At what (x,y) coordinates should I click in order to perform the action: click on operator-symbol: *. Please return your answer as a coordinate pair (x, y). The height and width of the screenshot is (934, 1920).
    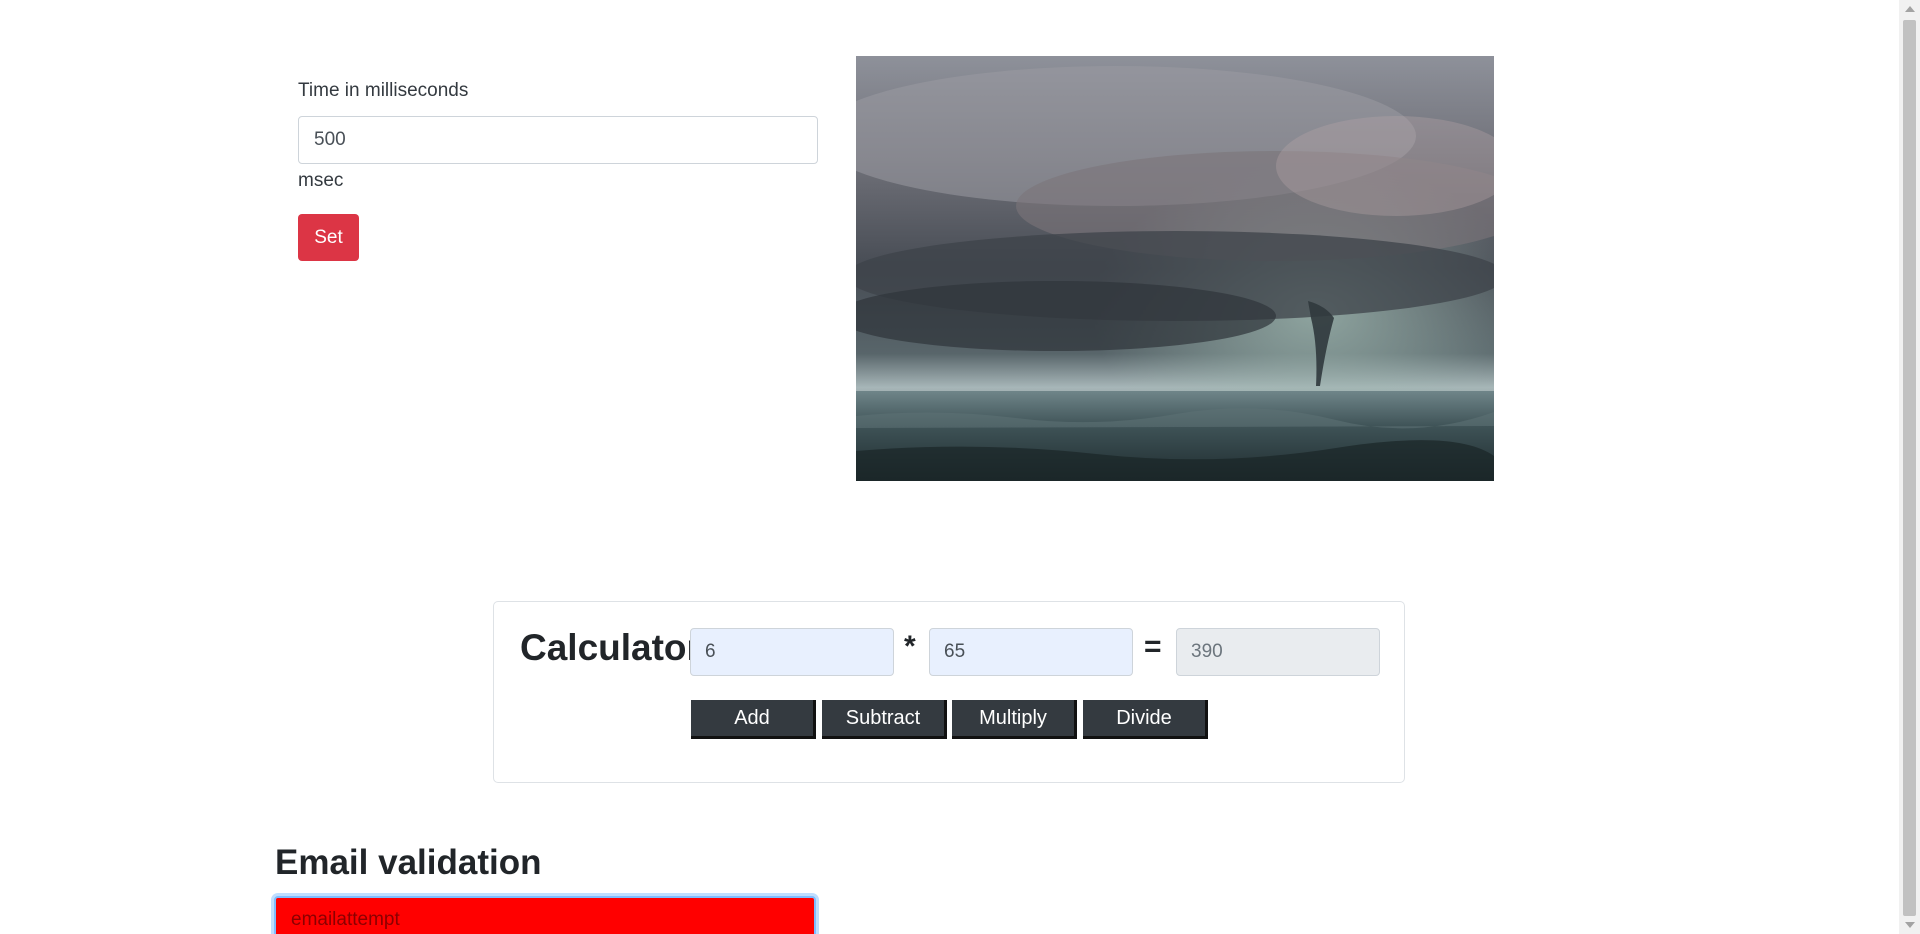
    Looking at the image, I should click on (910, 646).